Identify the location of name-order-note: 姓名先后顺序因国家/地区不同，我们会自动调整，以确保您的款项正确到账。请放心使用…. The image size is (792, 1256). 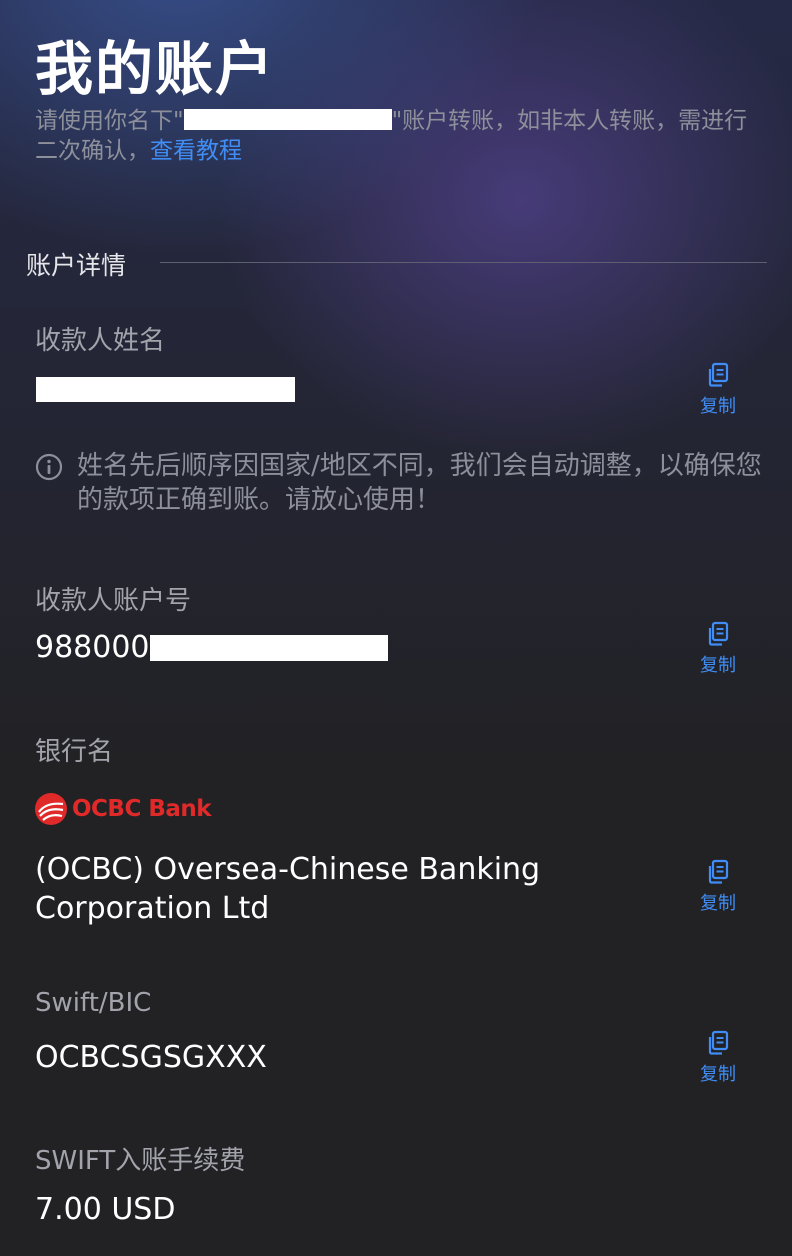
(400, 483).